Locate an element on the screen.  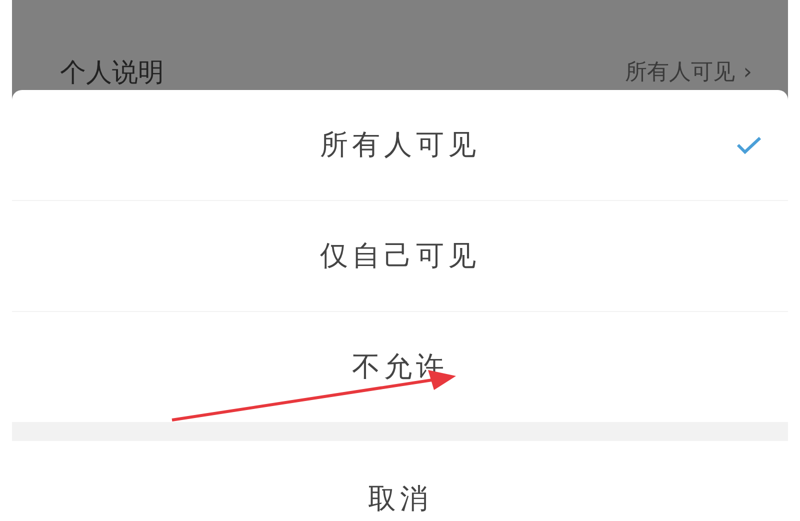
row-value: 所有人可见 is located at coordinates (680, 73).